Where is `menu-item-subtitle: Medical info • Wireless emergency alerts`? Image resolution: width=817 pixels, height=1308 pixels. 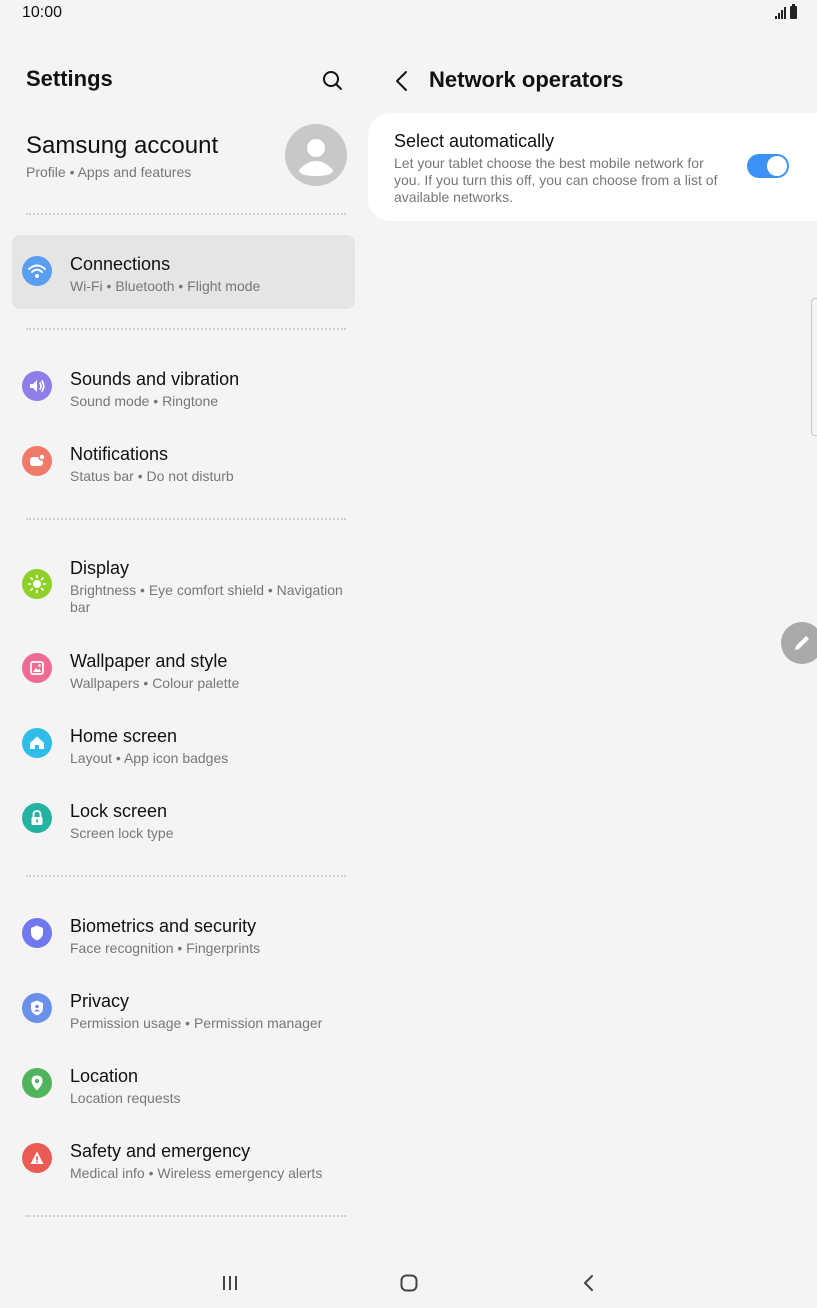
menu-item-subtitle: Medical info • Wireless emergency alerts is located at coordinates (196, 1173).